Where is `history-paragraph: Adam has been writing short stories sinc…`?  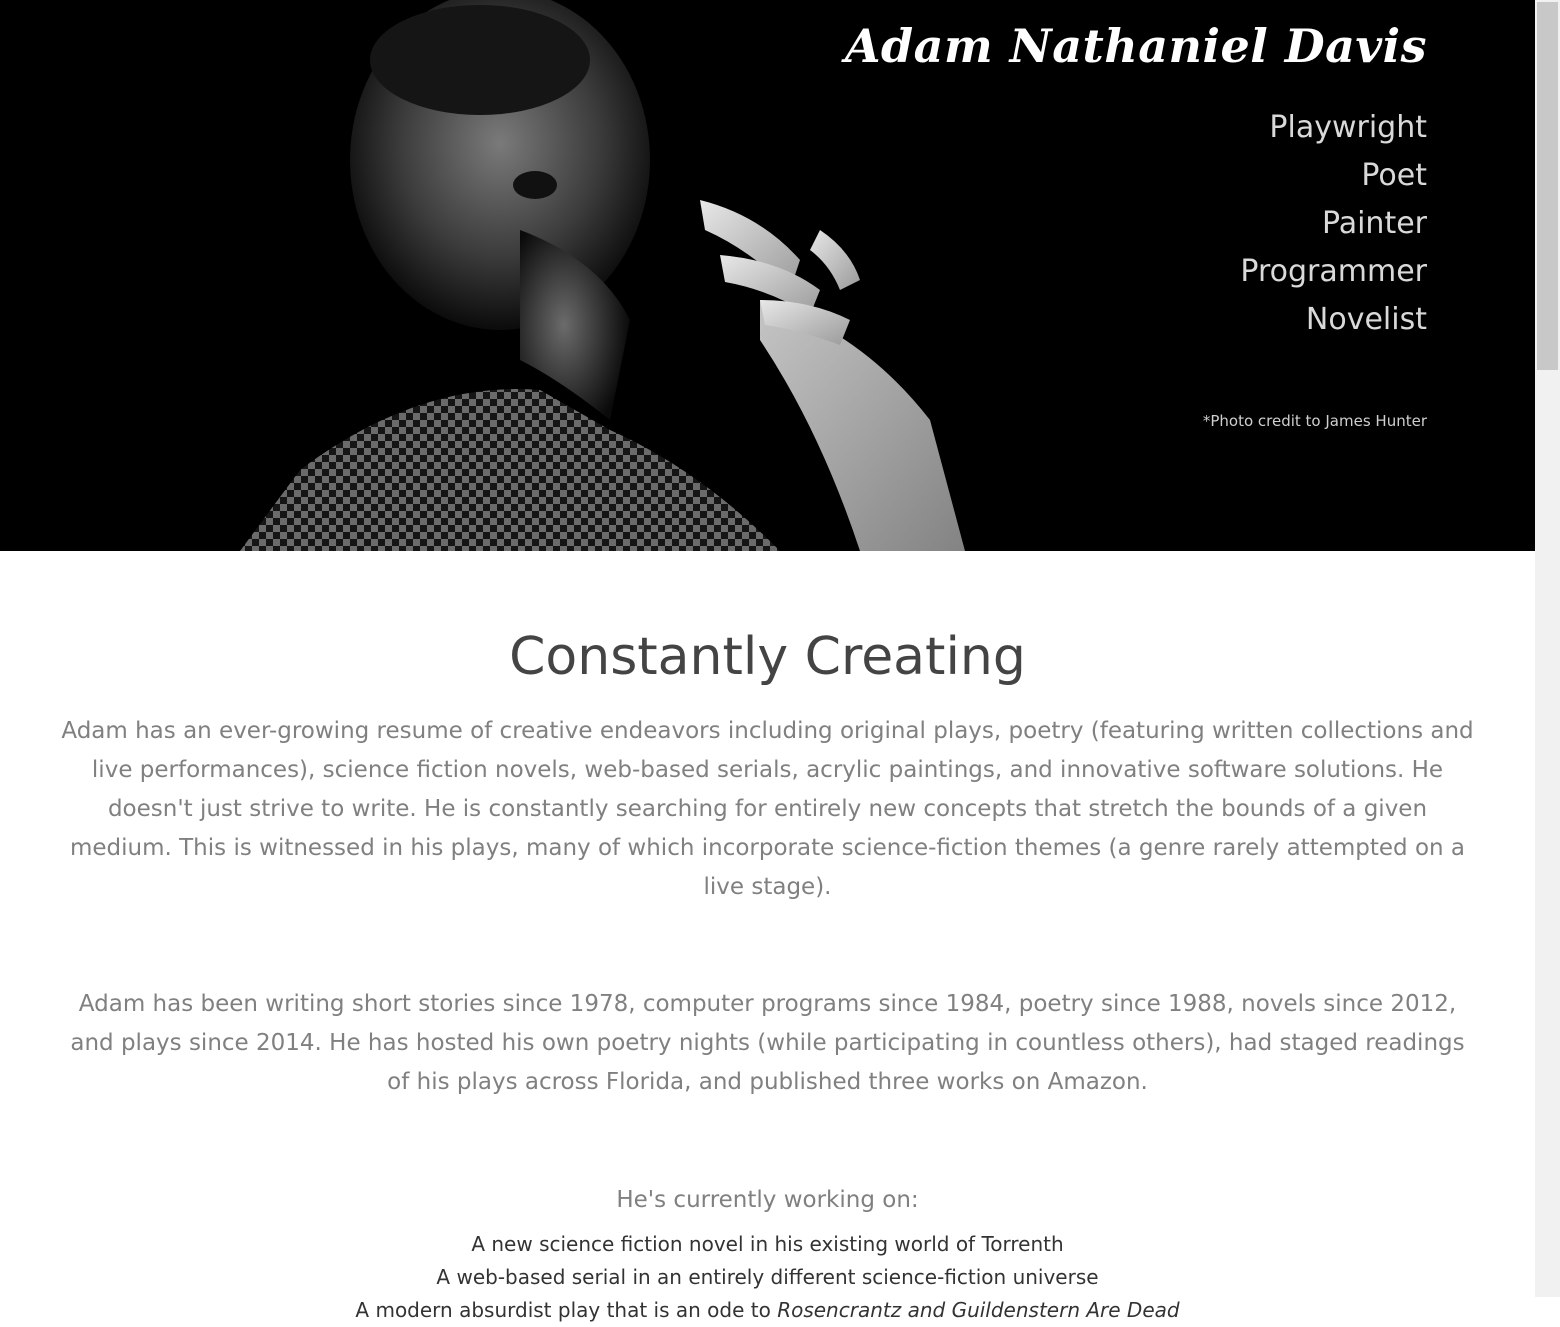 history-paragraph: Adam has been writing short stories sinc… is located at coordinates (767, 1043).